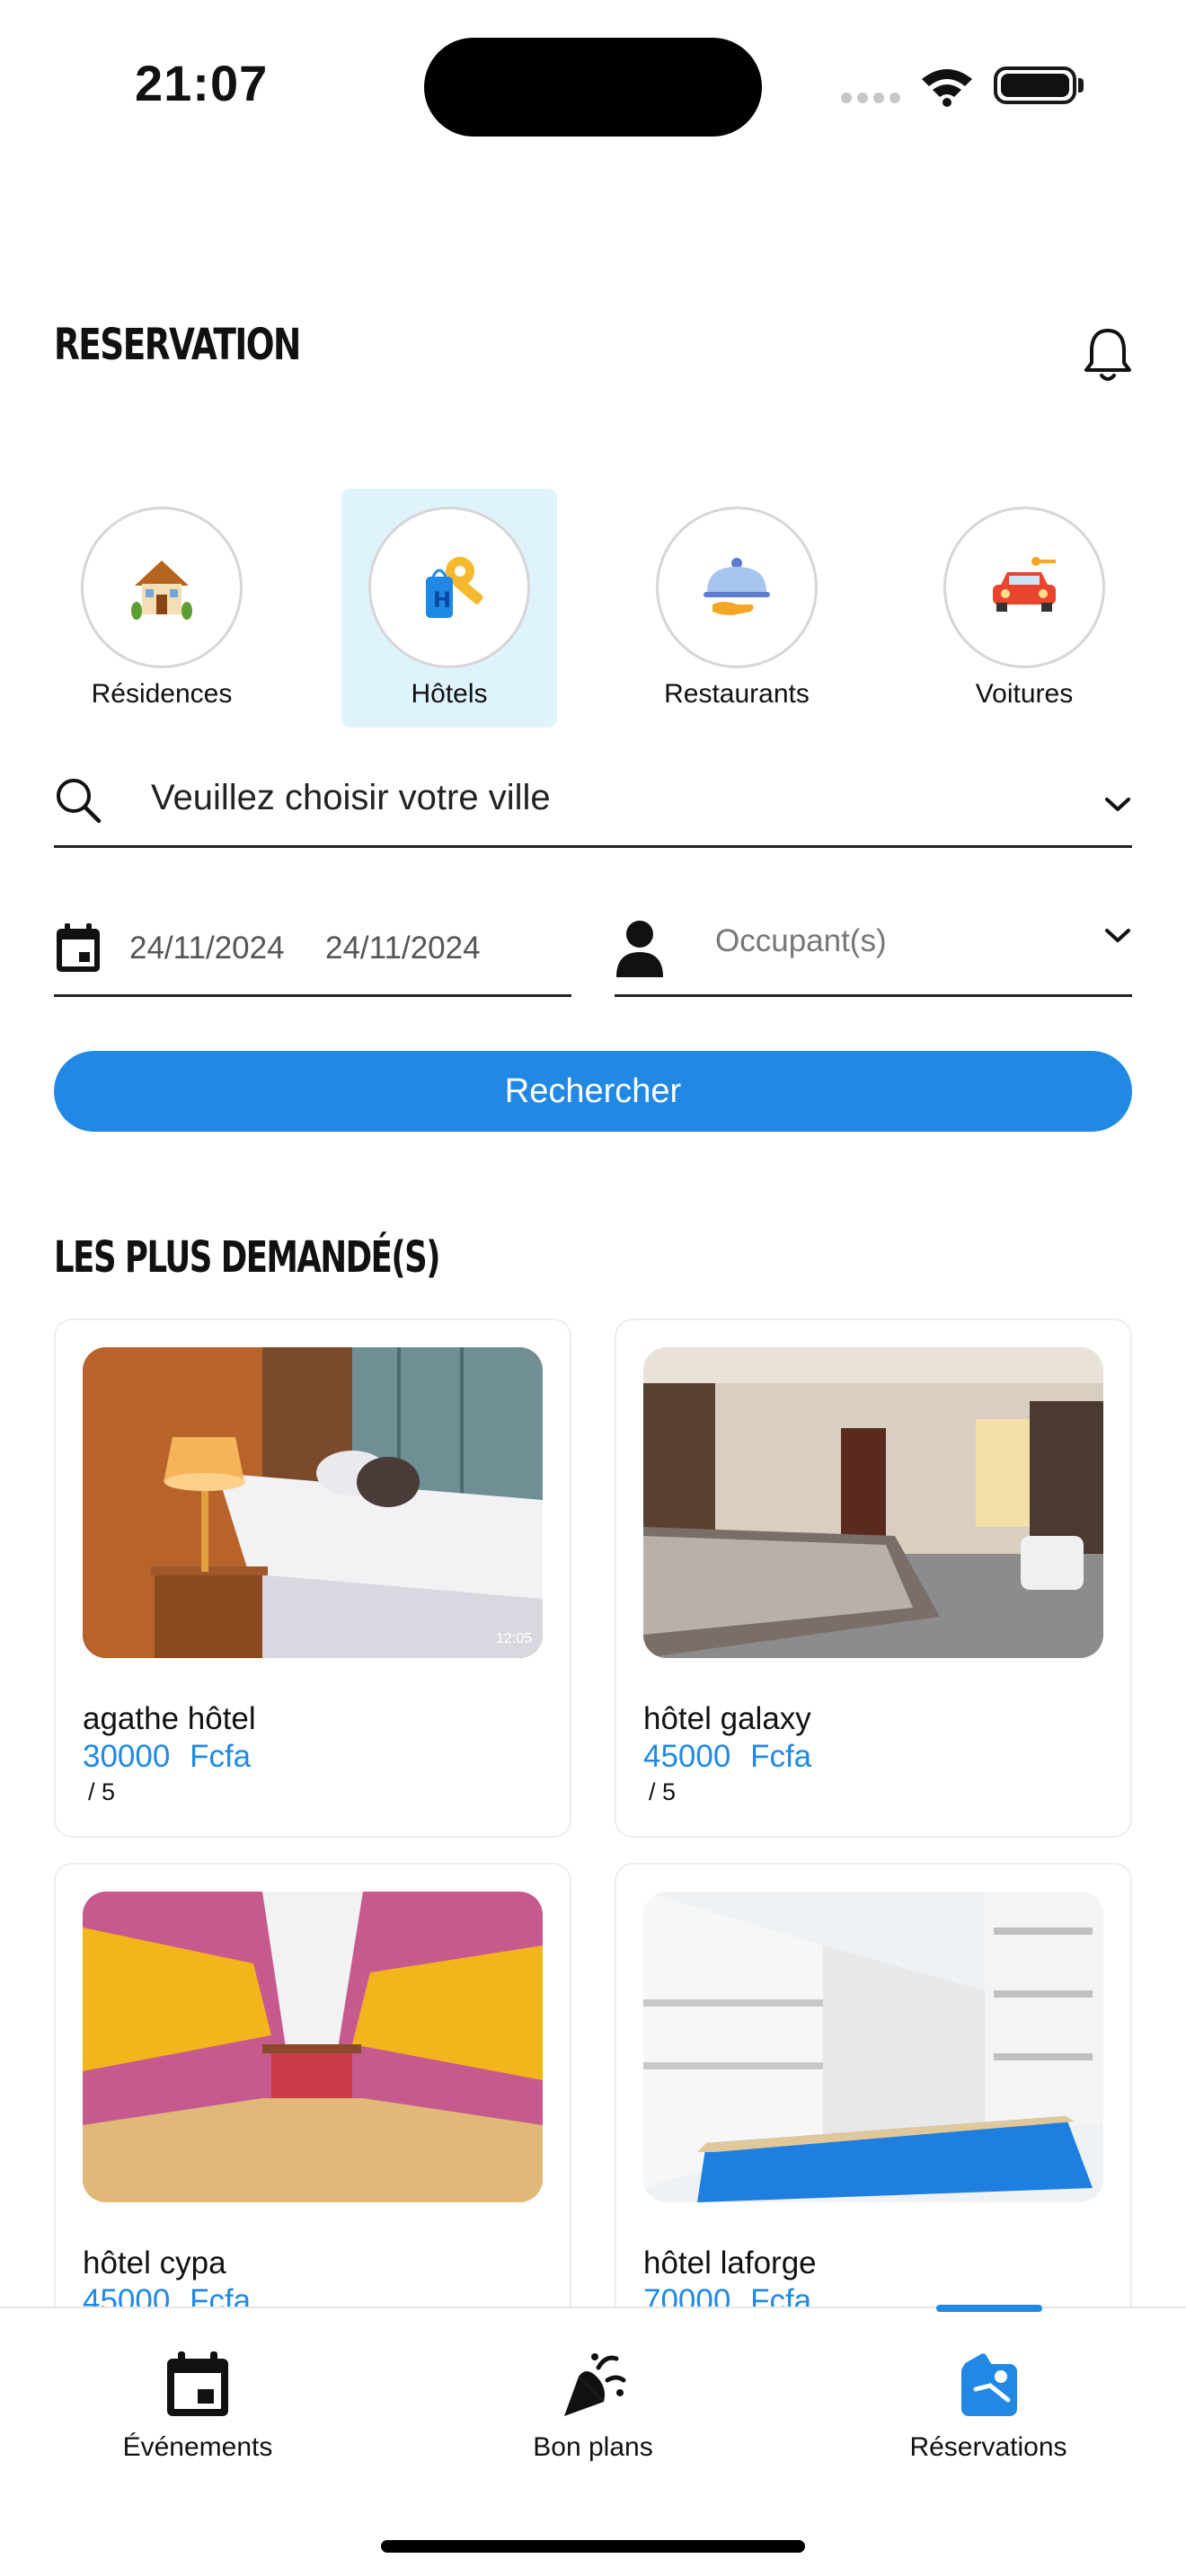 Image resolution: width=1186 pixels, height=2576 pixels. Describe the element at coordinates (727, 2295) in the screenshot. I see `hotel-price: 70000 Fcfa` at that location.